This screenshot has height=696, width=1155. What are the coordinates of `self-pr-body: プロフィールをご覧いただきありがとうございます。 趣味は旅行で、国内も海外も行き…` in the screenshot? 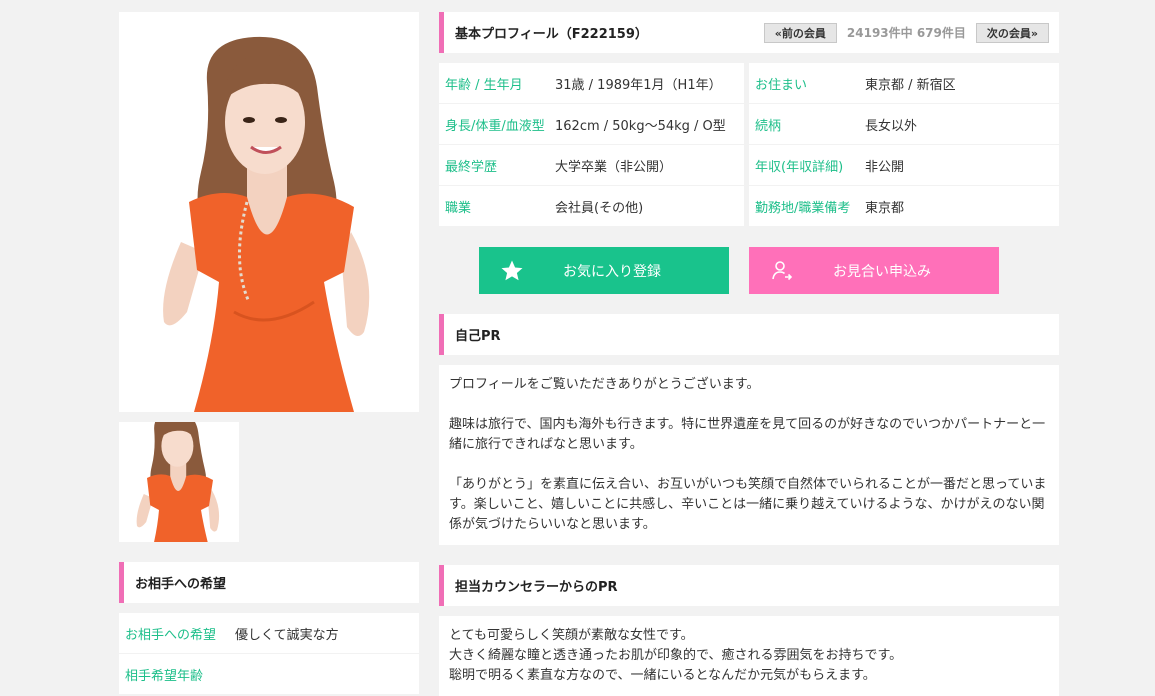 It's located at (749, 455).